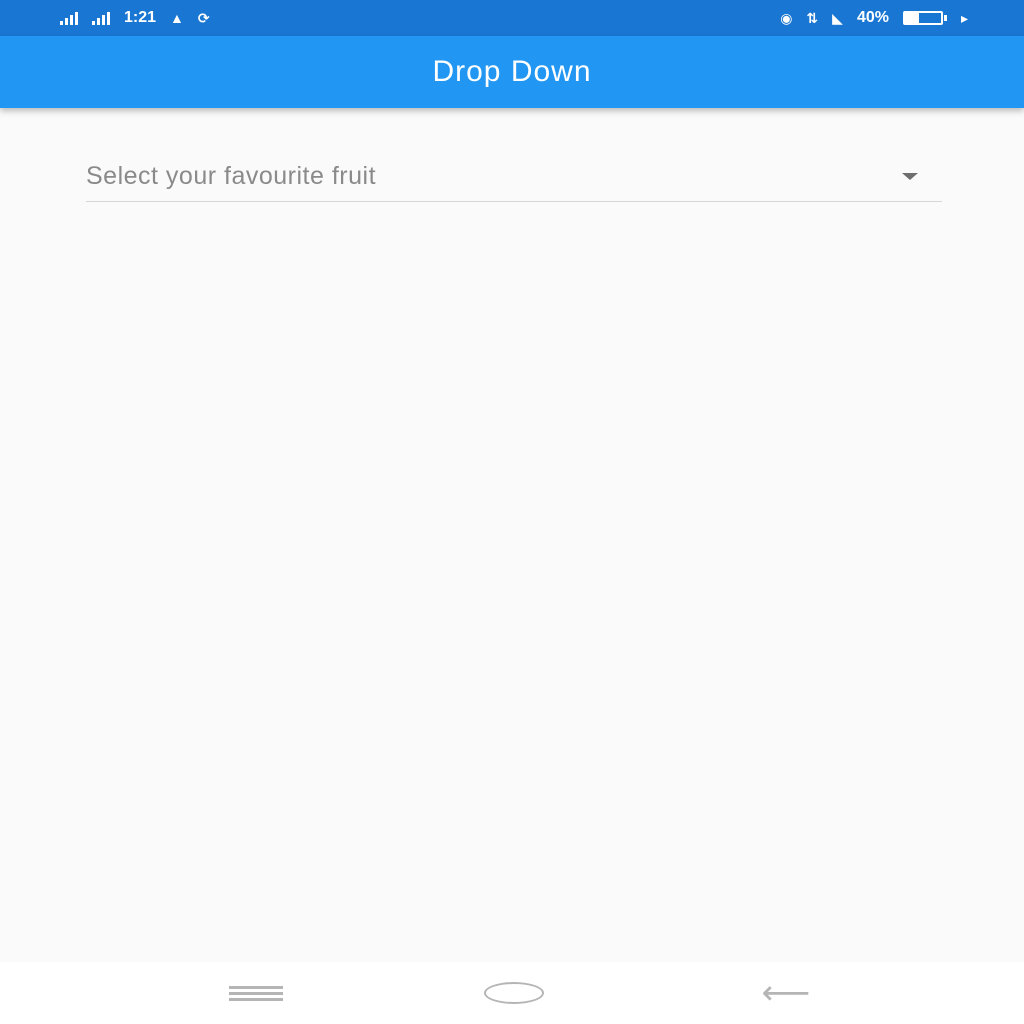 Image resolution: width=1024 pixels, height=1024 pixels. I want to click on chevron-down-icon, so click(910, 176).